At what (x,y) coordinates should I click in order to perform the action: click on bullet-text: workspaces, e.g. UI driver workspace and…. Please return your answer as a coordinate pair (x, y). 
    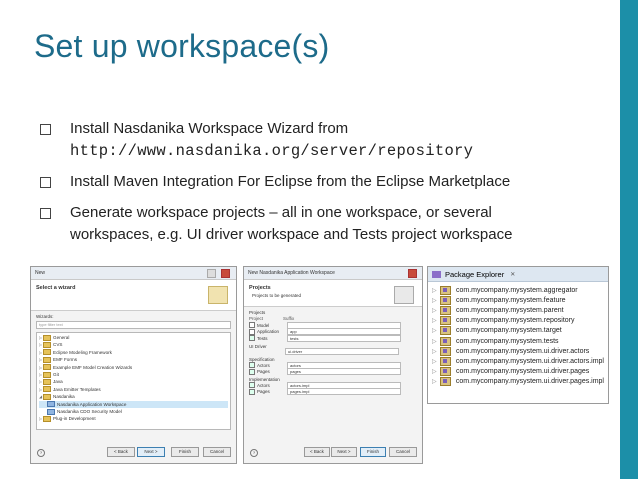
    Looking at the image, I should click on (291, 234).